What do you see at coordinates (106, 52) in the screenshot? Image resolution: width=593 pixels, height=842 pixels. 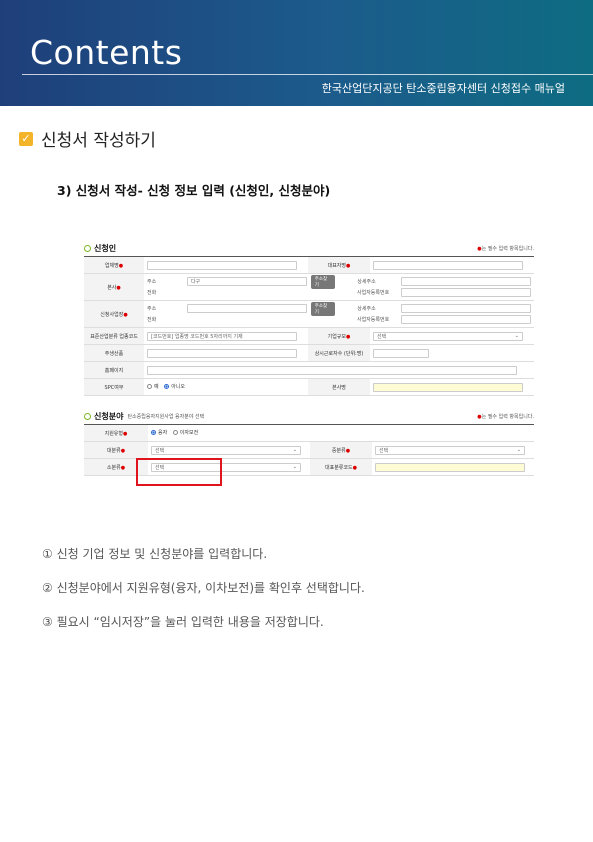 I see `banner-title: Contents` at bounding box center [106, 52].